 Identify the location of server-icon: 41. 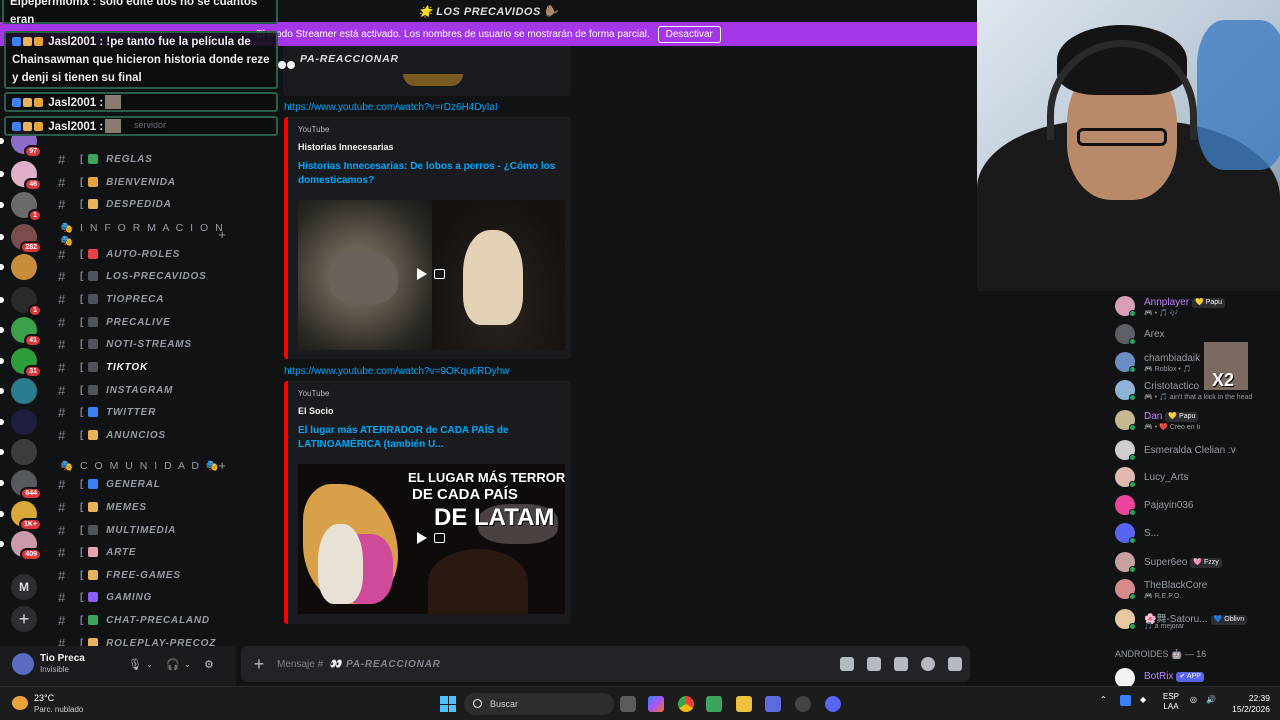
(26, 332).